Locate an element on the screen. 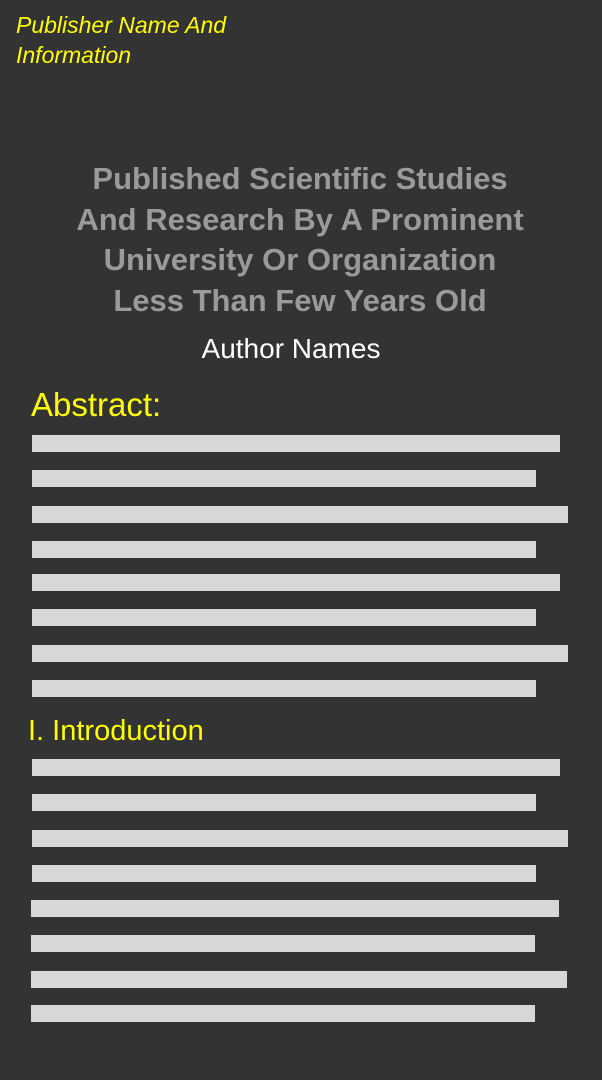 The width and height of the screenshot is (602, 1080). author-names: Author Names is located at coordinates (291, 348).